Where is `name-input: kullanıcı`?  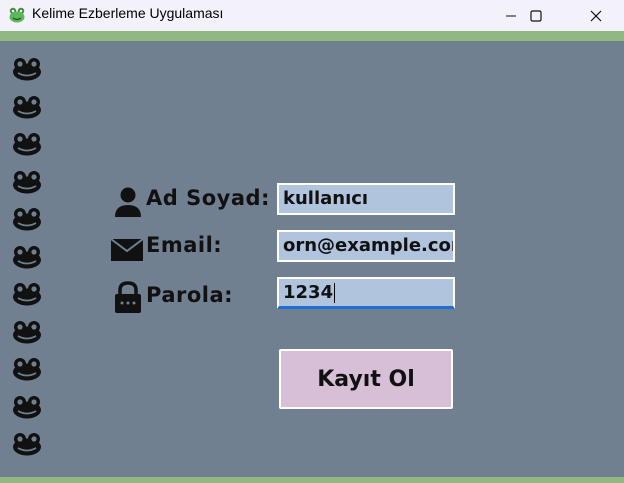 name-input: kullanıcı is located at coordinates (366, 199).